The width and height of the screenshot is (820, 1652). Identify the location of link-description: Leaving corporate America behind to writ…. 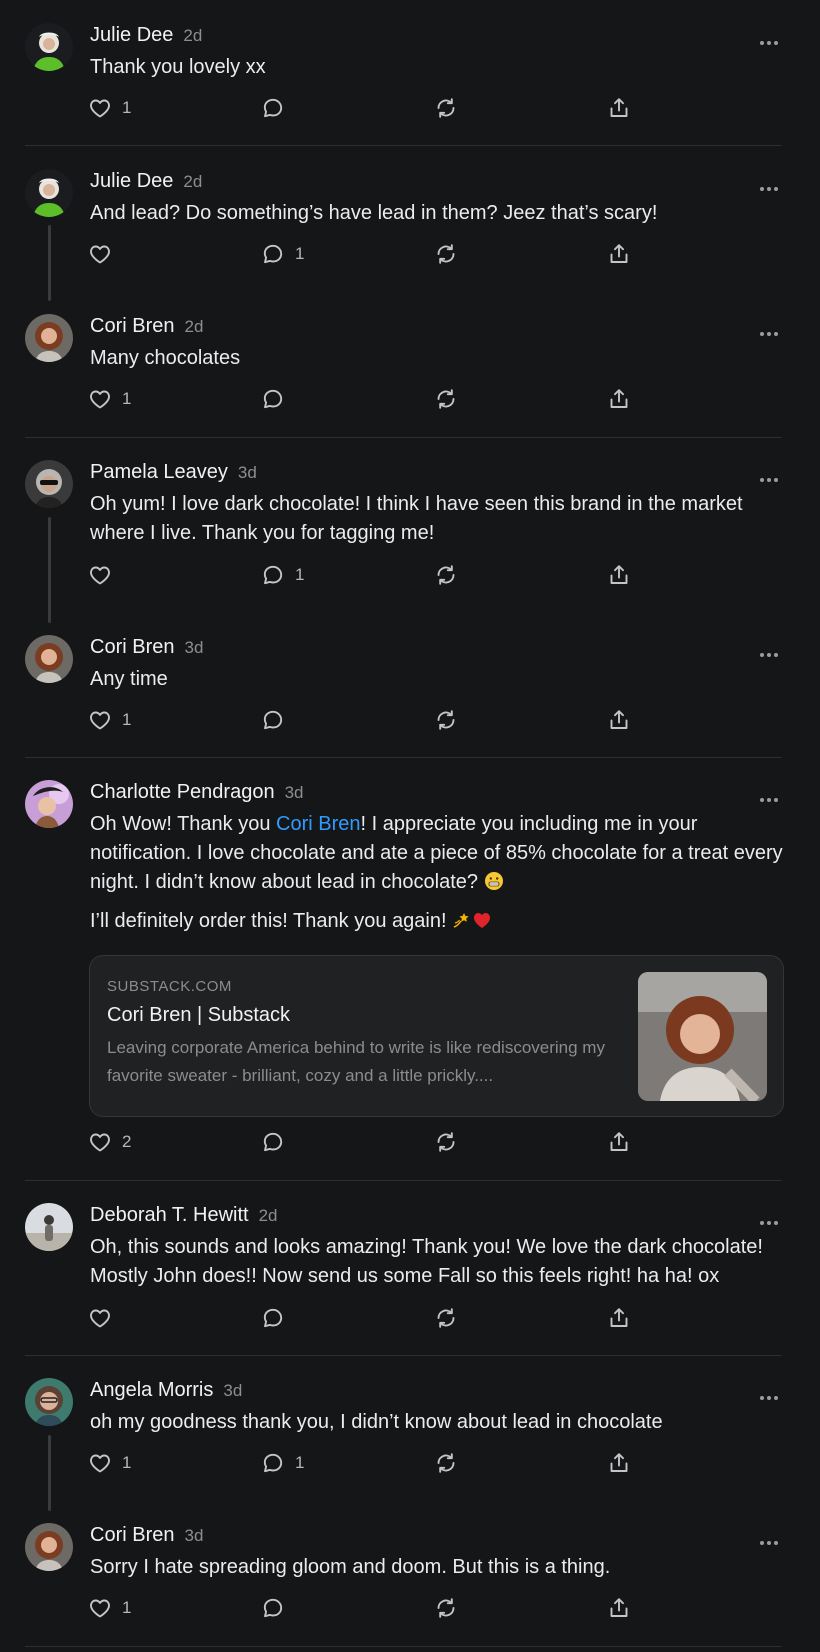
(356, 1061).